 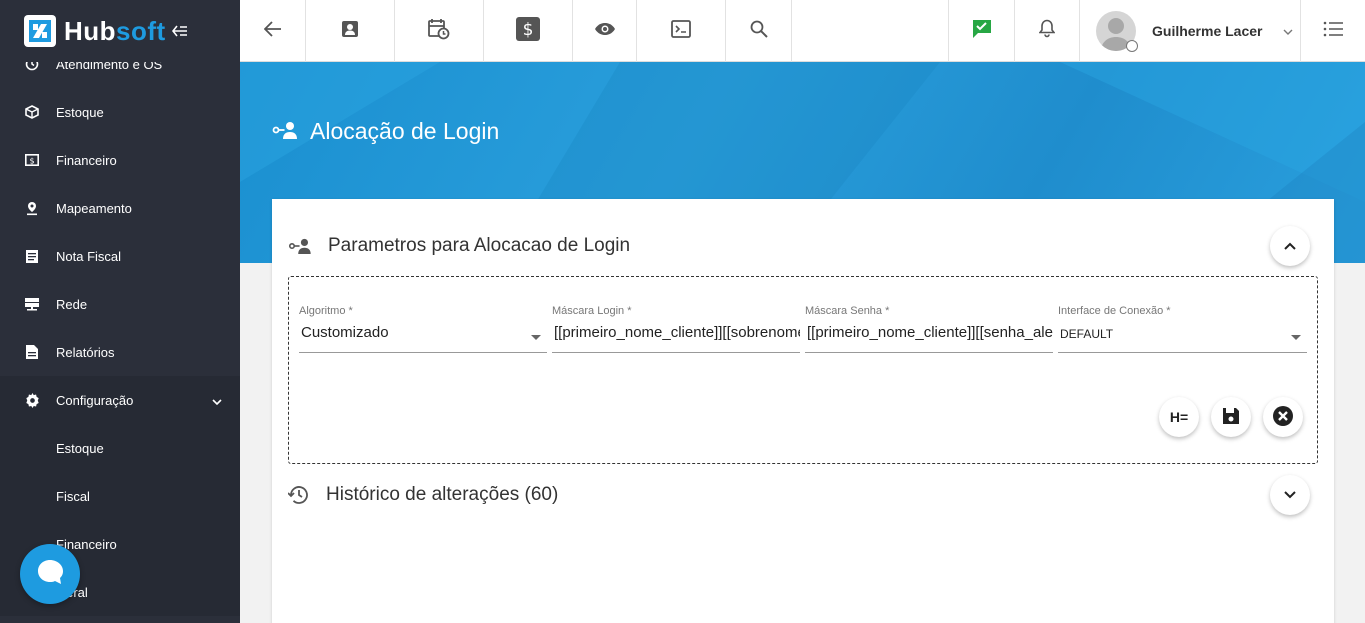 What do you see at coordinates (120, 496) in the screenshot?
I see `sidebar-subitem-fiscal: Fiscal` at bounding box center [120, 496].